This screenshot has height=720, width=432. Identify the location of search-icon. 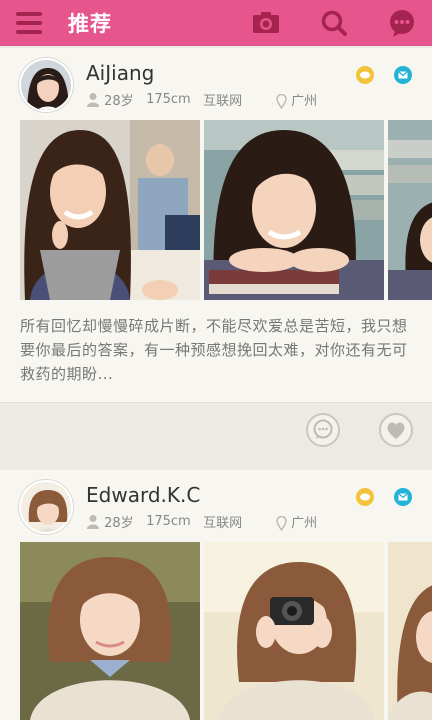
(334, 23).